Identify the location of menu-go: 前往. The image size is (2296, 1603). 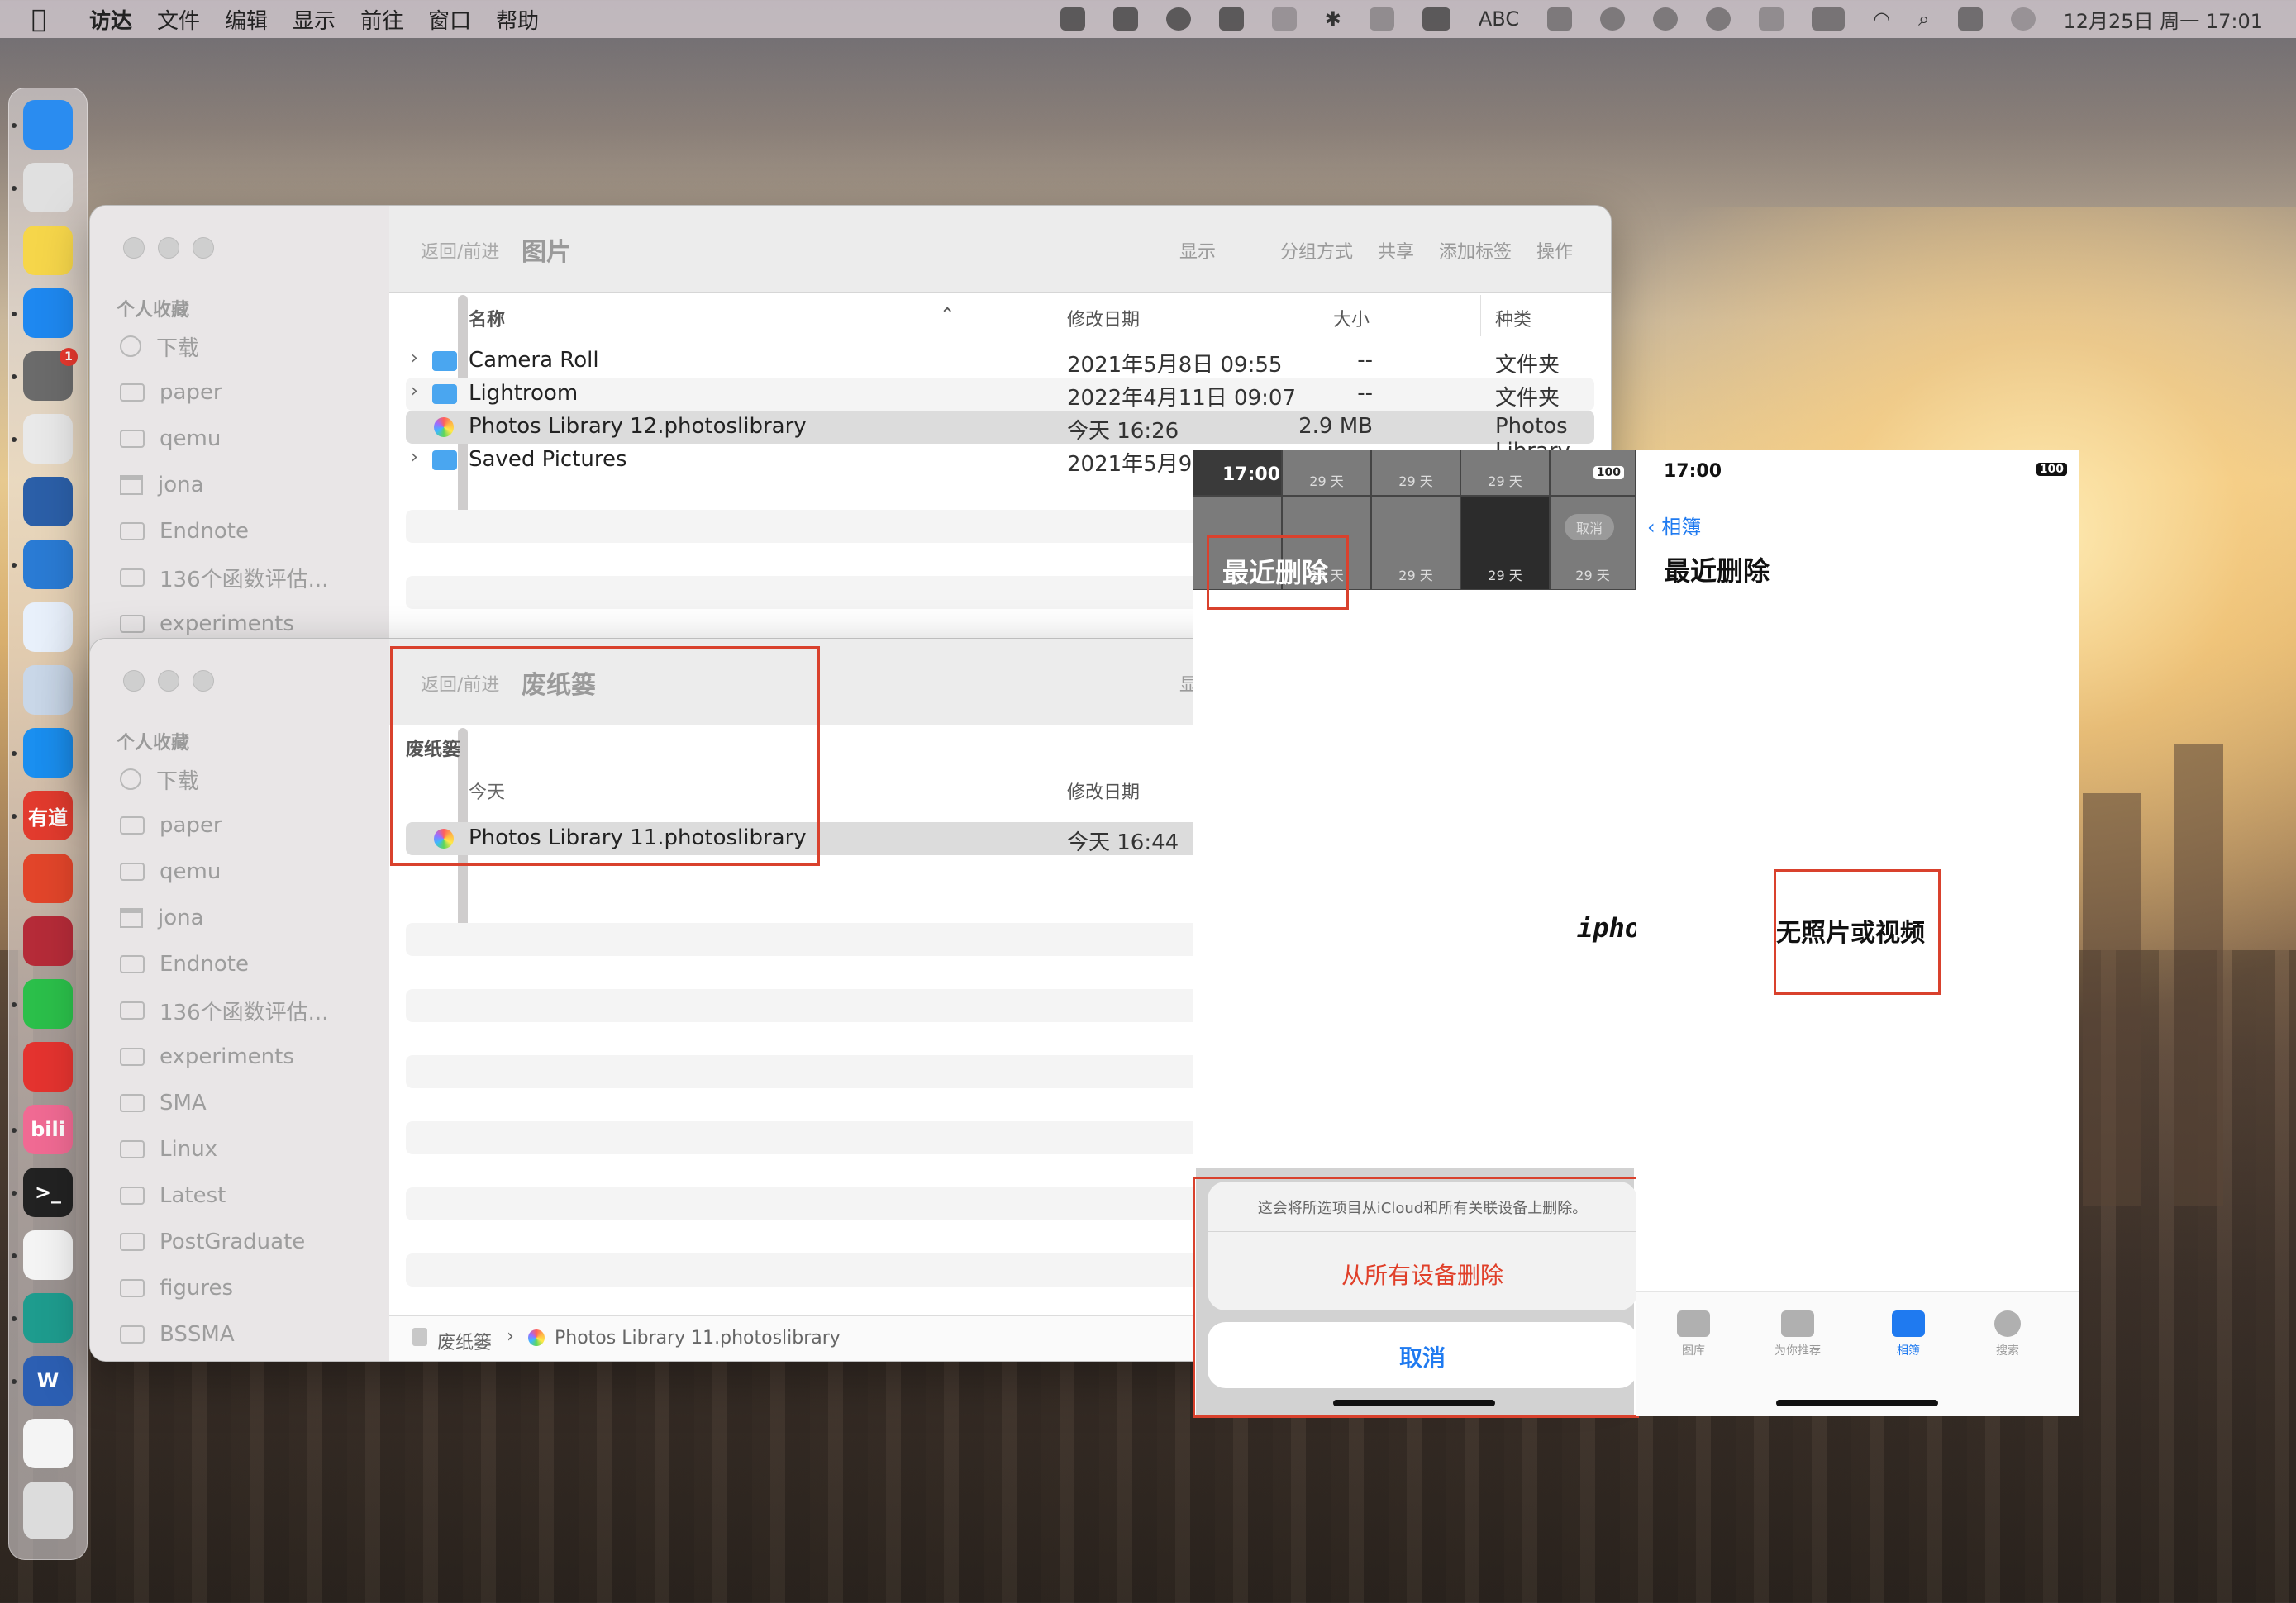
(381, 19).